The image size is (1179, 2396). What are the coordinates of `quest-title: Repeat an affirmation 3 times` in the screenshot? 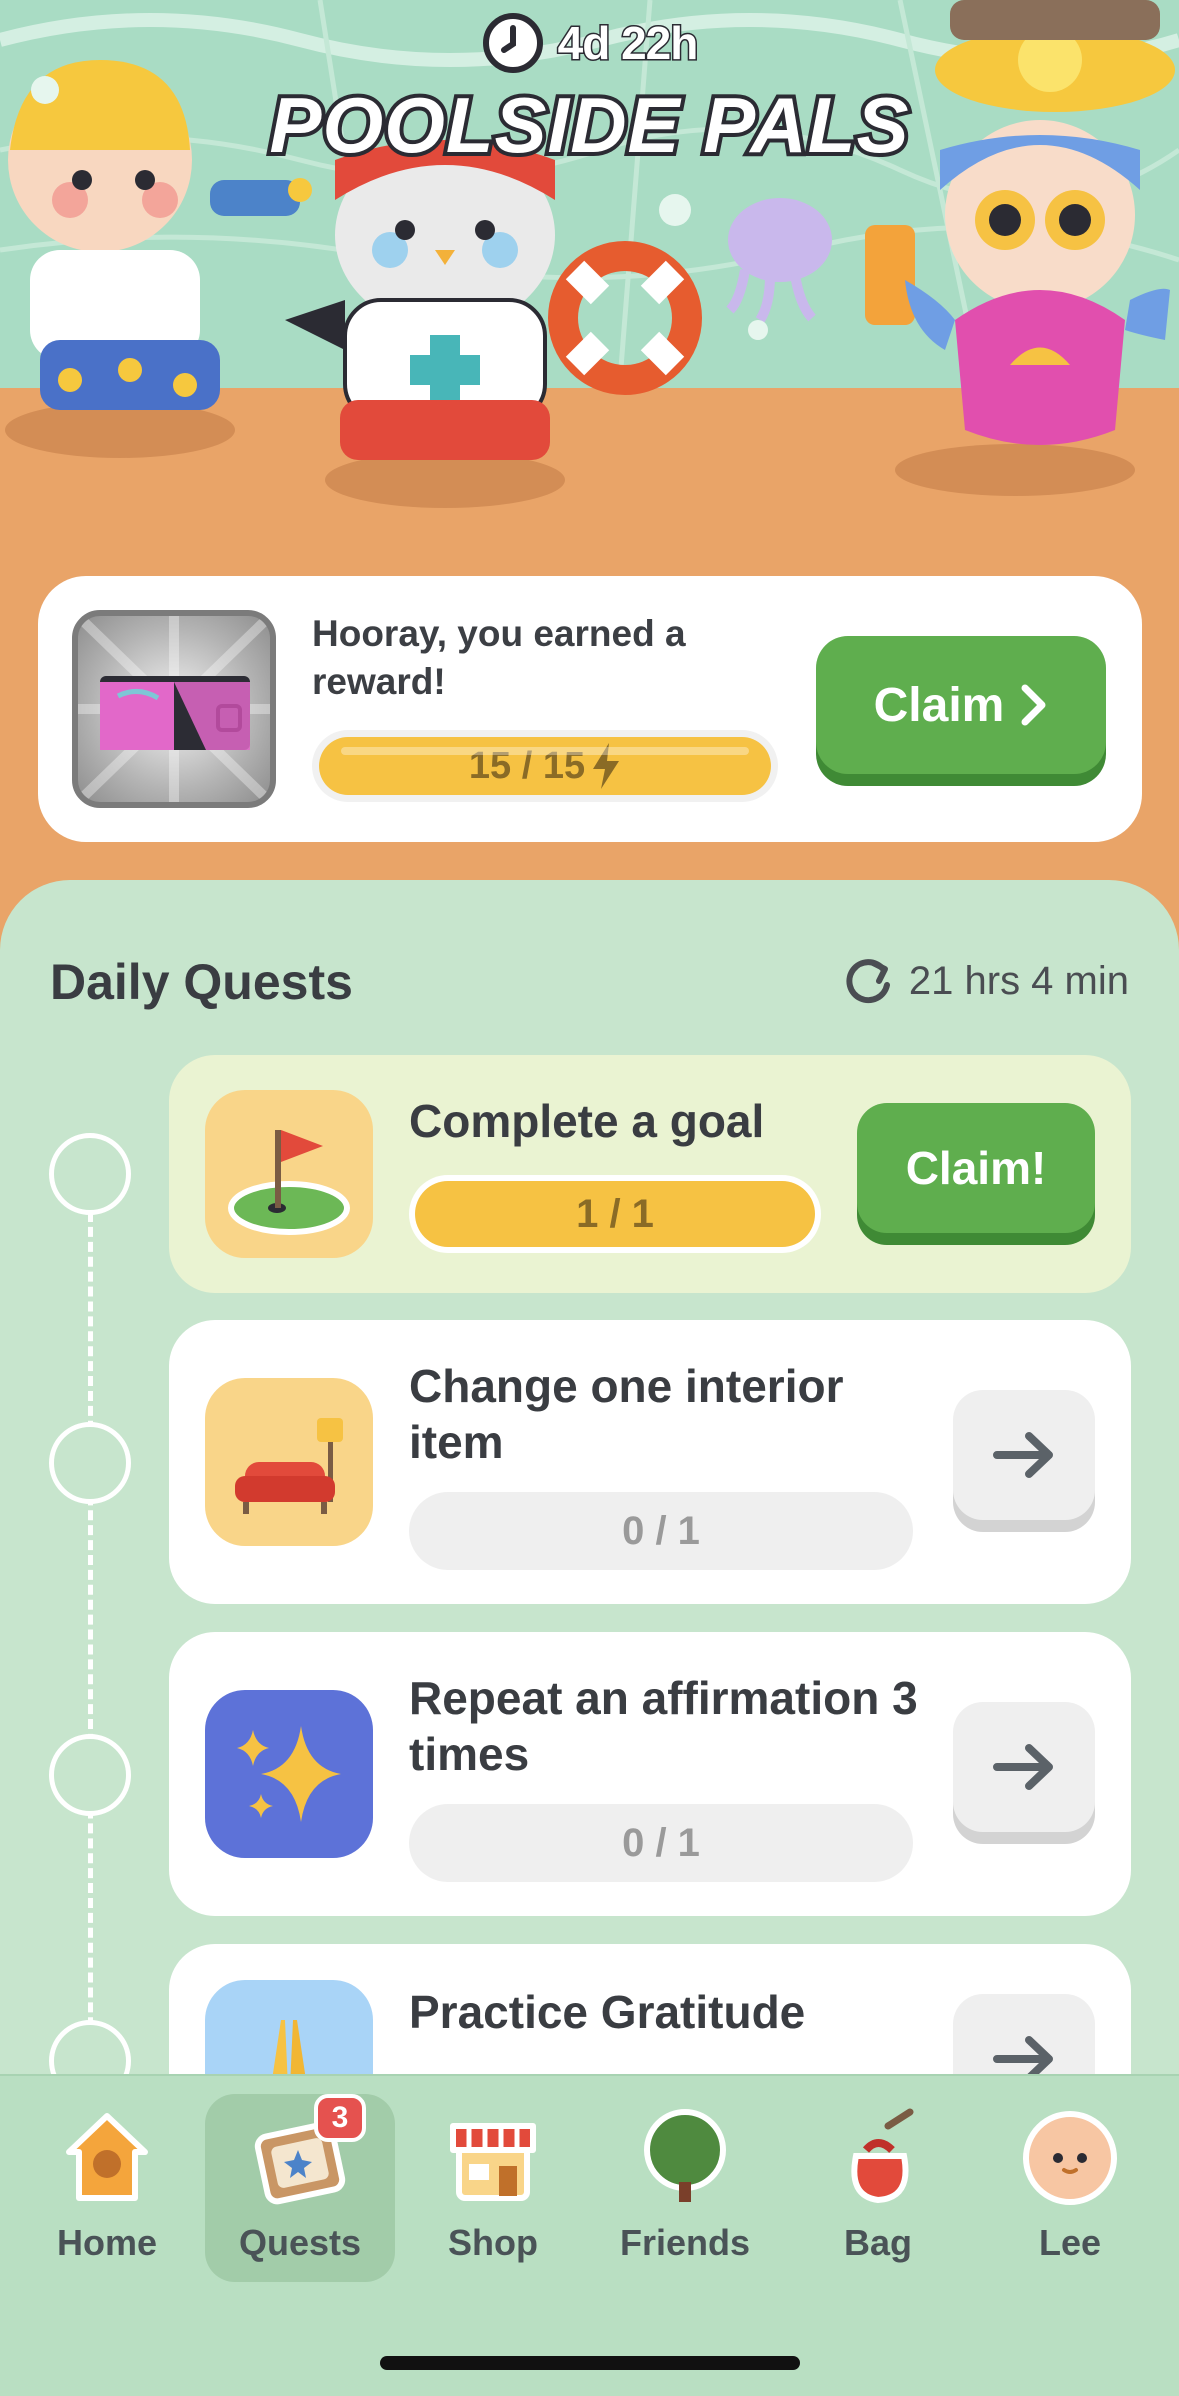 It's located at (663, 1726).